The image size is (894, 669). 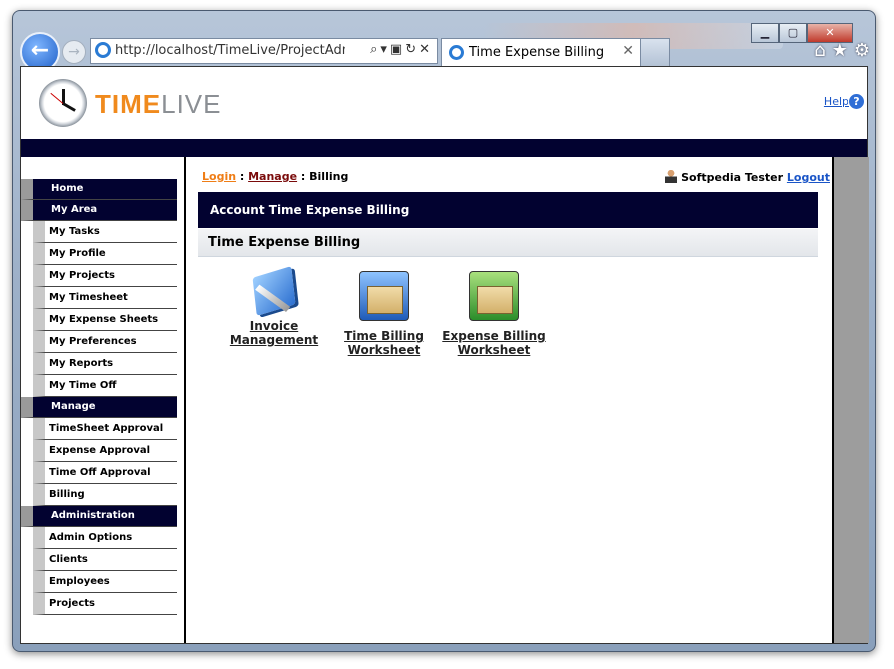 I want to click on blue-cabinet-icon, so click(x=384, y=296).